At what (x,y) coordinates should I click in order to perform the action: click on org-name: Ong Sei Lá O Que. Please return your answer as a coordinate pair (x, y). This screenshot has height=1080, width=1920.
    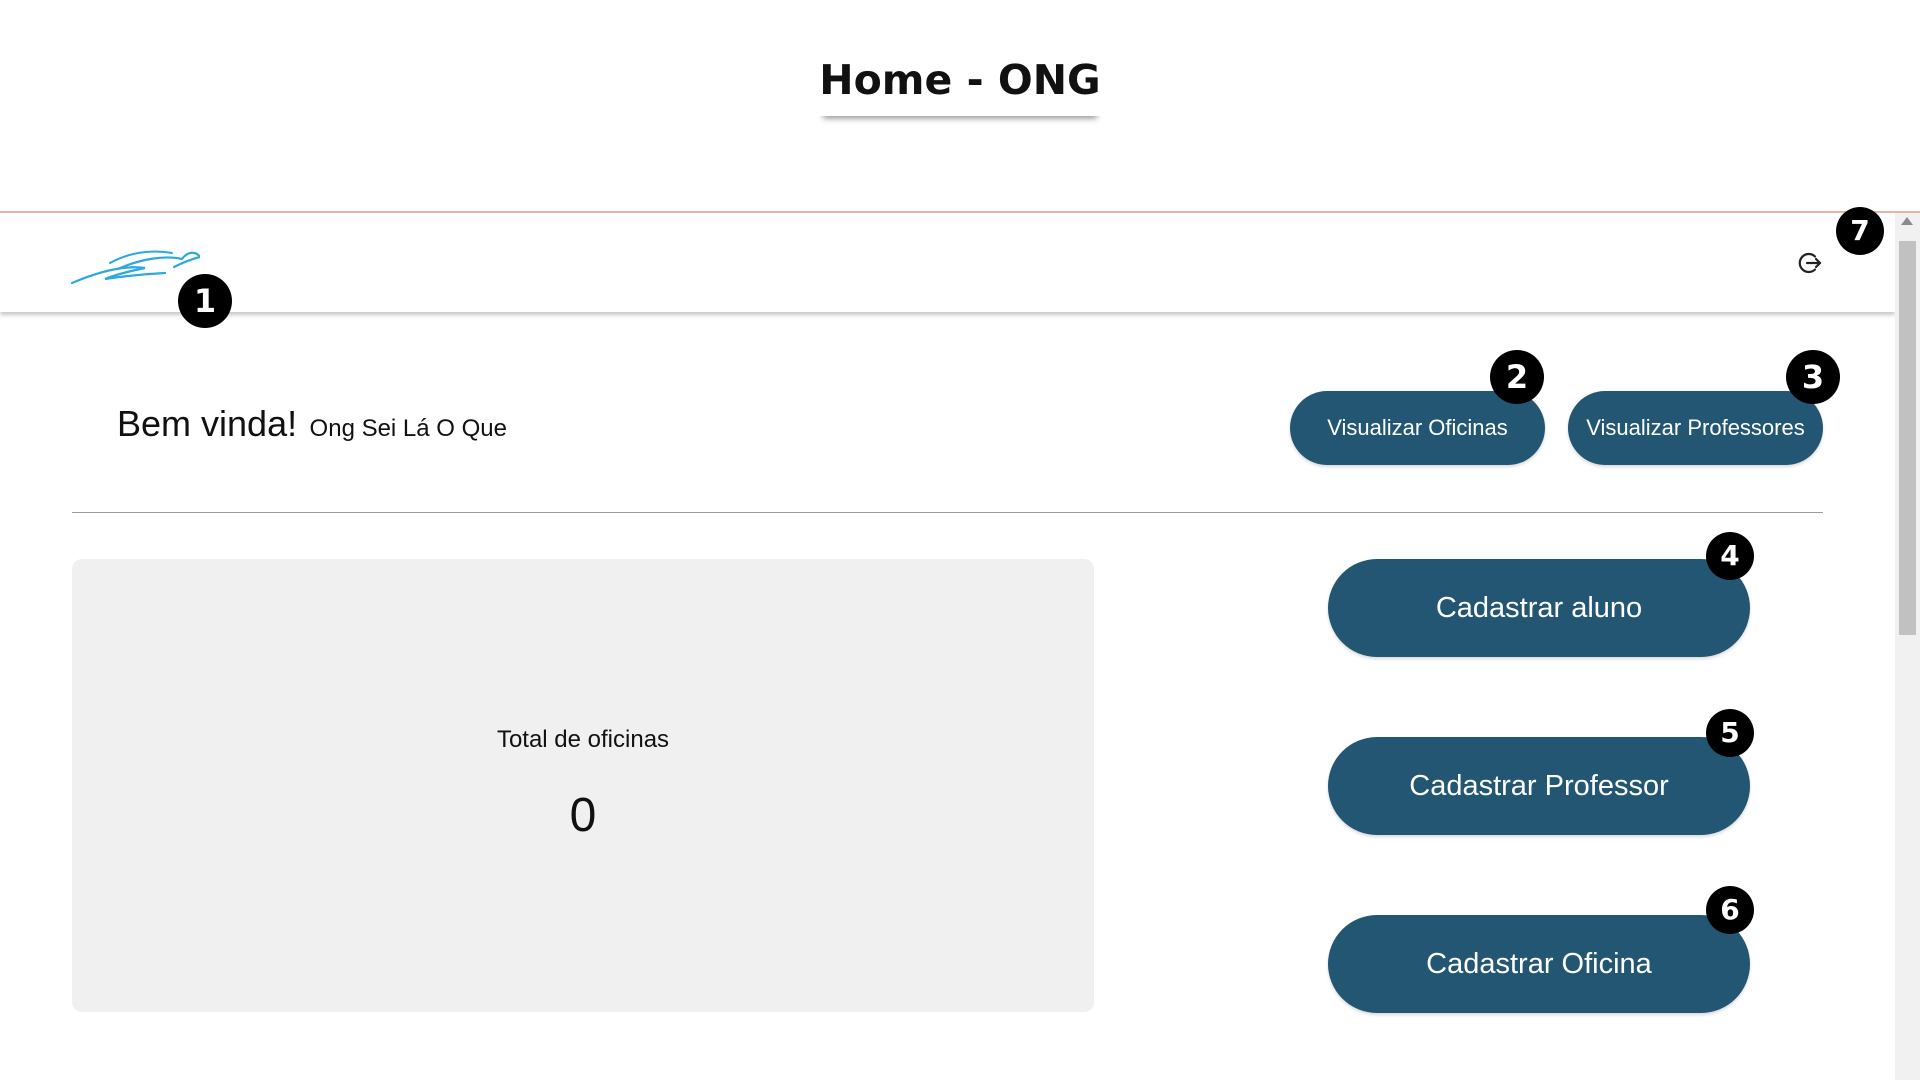
    Looking at the image, I should click on (408, 428).